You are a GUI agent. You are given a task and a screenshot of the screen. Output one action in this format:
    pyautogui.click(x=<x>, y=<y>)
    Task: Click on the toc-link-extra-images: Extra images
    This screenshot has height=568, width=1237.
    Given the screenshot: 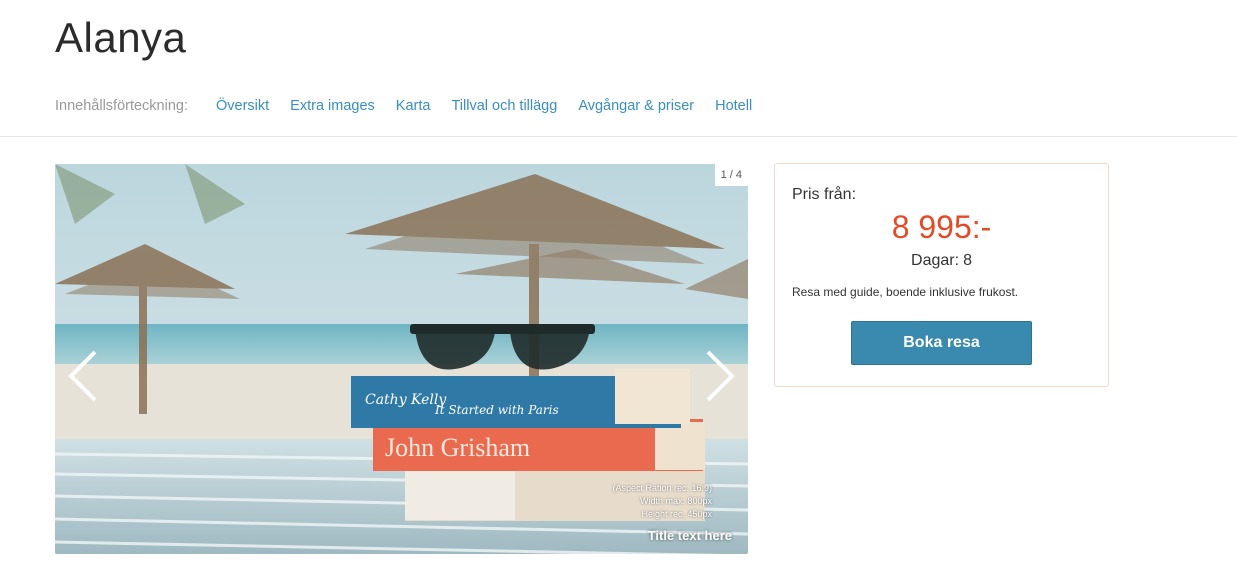 What is the action you would take?
    pyautogui.click(x=332, y=106)
    